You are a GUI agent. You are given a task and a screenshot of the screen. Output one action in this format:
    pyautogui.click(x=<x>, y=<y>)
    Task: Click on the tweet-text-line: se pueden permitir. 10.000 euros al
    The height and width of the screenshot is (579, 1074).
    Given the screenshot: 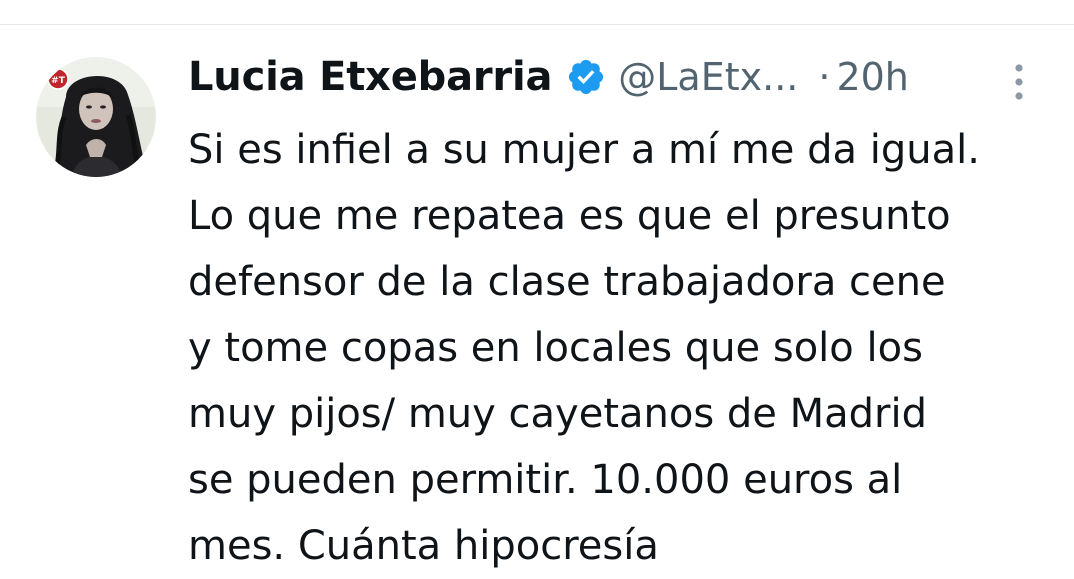 What is the action you would take?
    pyautogui.click(x=545, y=480)
    